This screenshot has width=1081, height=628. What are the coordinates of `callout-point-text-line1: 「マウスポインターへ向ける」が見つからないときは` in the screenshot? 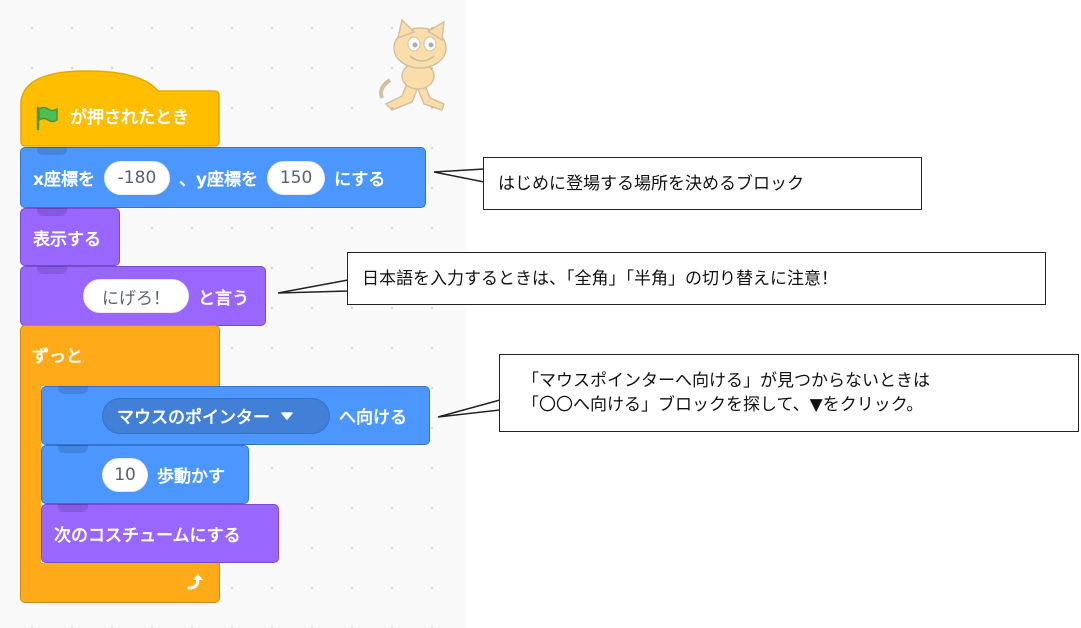 It's located at (726, 381).